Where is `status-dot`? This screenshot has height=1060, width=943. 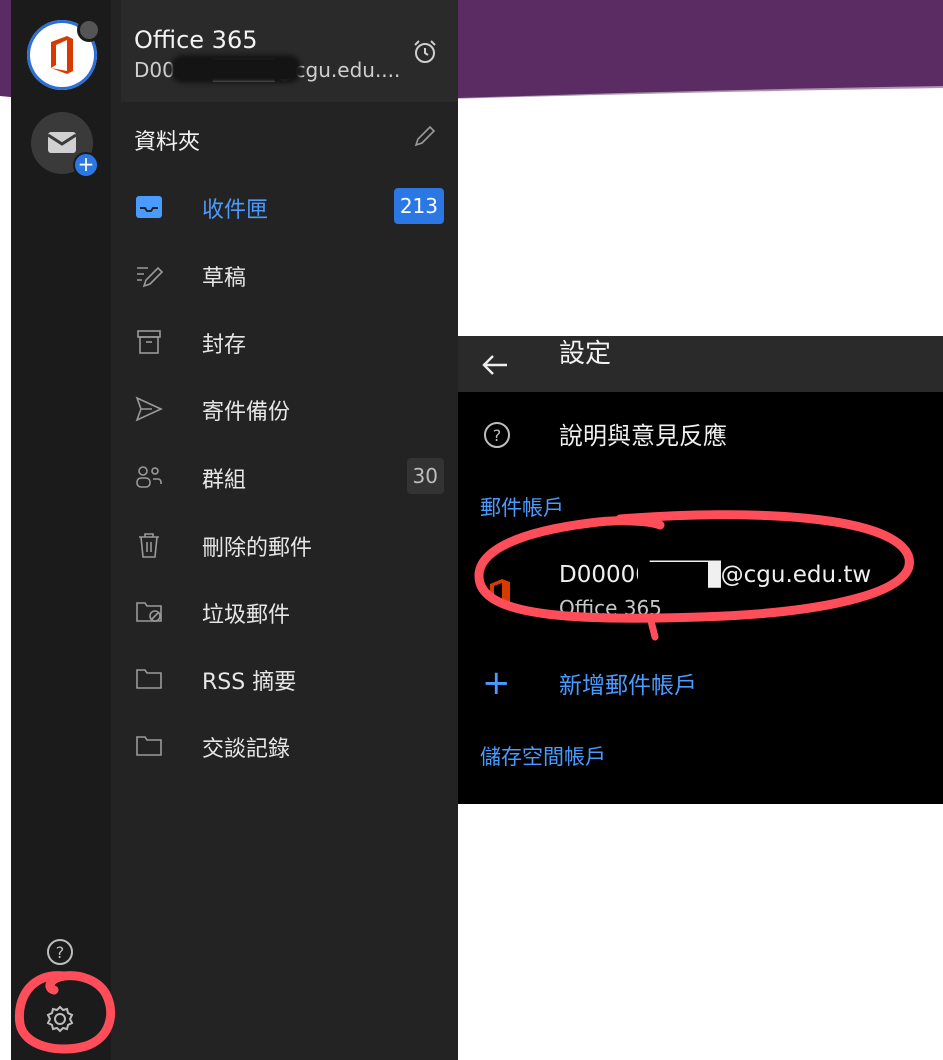 status-dot is located at coordinates (89, 30).